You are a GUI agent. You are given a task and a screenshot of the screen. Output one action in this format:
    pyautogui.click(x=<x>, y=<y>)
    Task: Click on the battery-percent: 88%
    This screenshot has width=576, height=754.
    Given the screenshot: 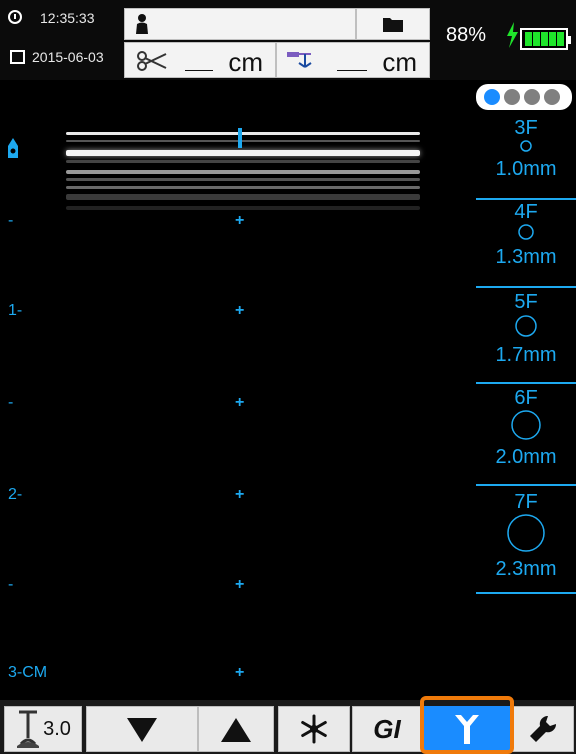 What is the action you would take?
    pyautogui.click(x=466, y=35)
    